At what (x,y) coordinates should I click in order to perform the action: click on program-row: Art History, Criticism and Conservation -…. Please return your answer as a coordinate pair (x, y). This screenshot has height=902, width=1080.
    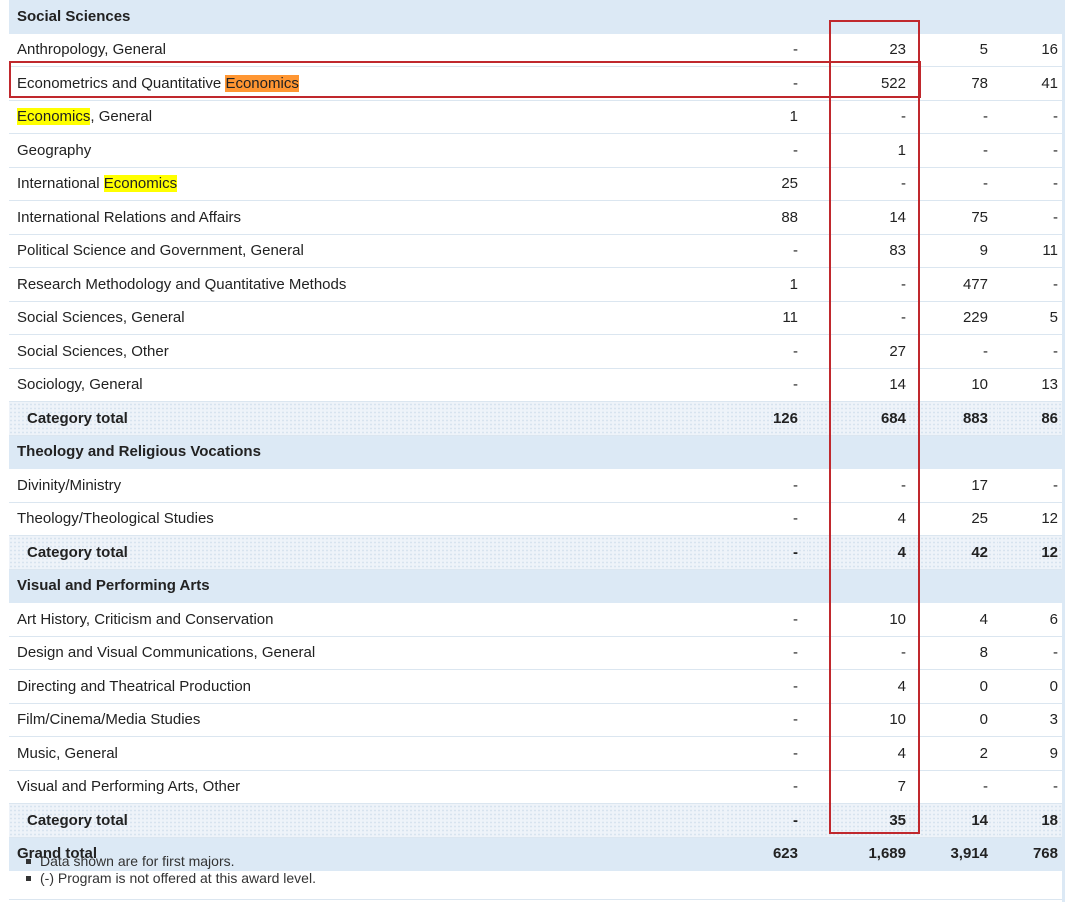
    Looking at the image, I should click on (535, 619).